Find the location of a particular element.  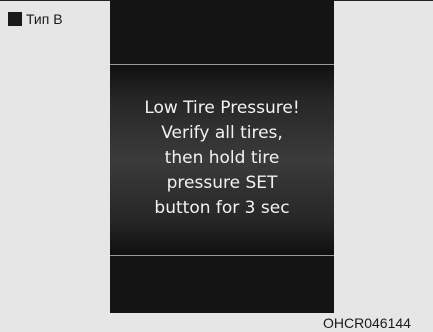

type-label: Тип B is located at coordinates (35, 19).